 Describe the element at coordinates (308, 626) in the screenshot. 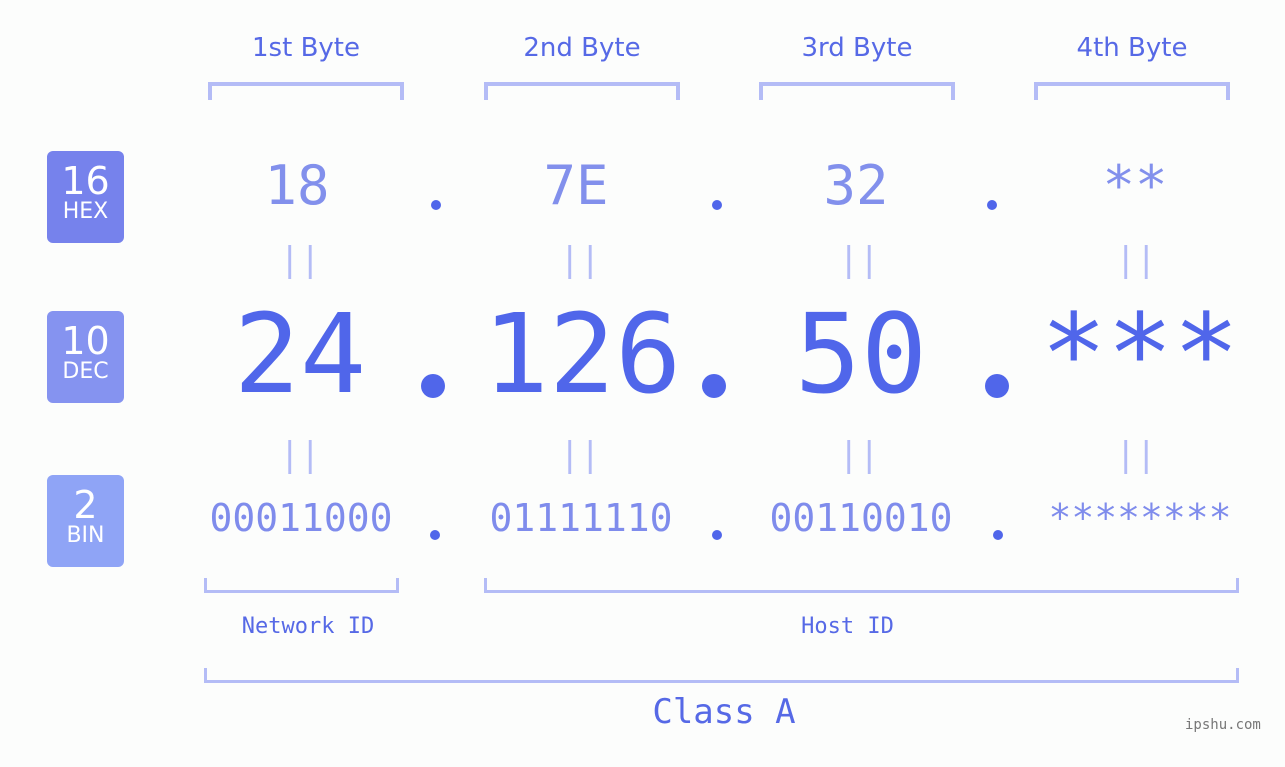

I see `network-id-label: Network ID` at that location.